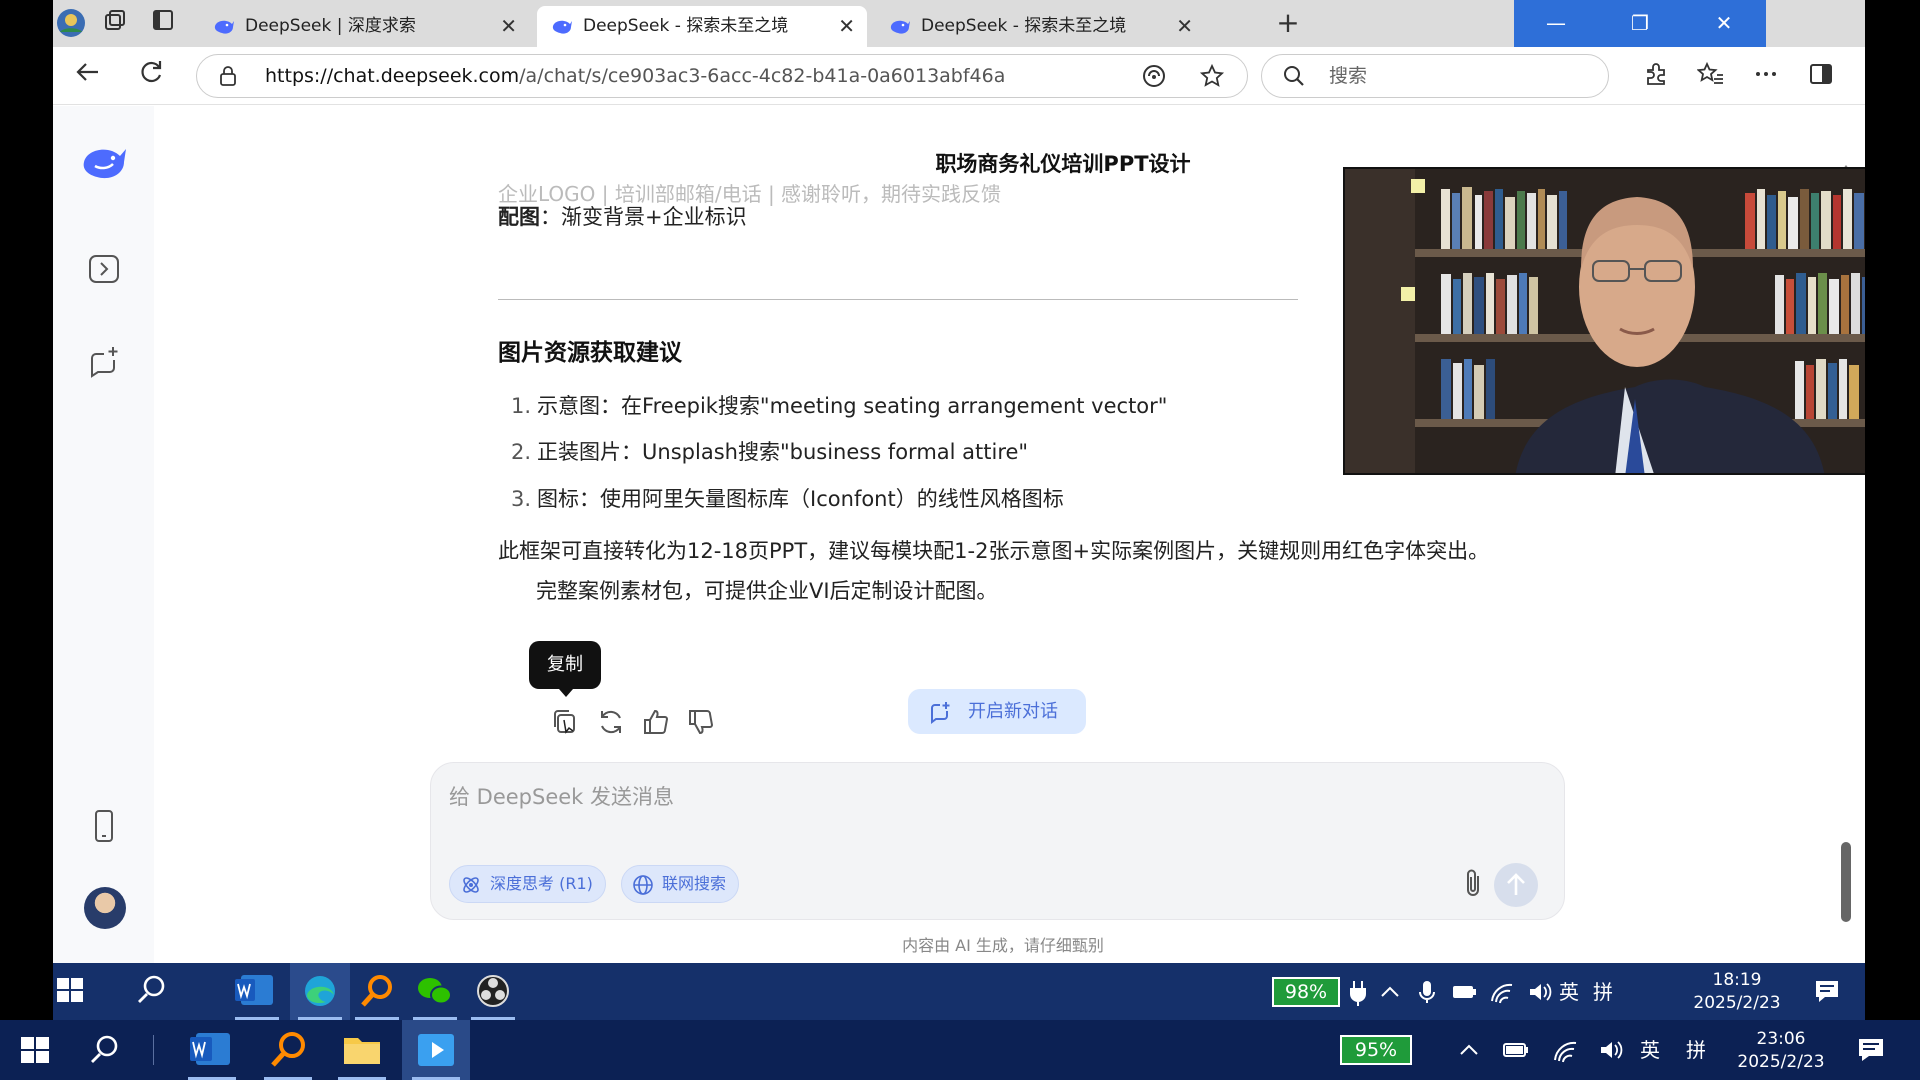 This screenshot has height=1080, width=1920. I want to click on list-item: 3. 图标：使用阿里矢量图标库（Iconfont）的线性风格图标, so click(787, 498).